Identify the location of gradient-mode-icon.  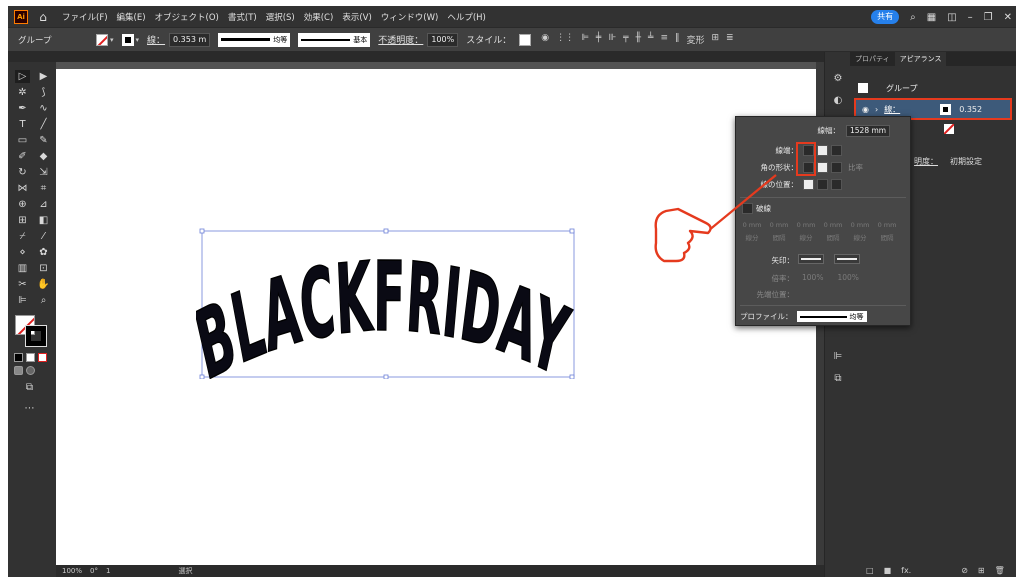
(30, 357).